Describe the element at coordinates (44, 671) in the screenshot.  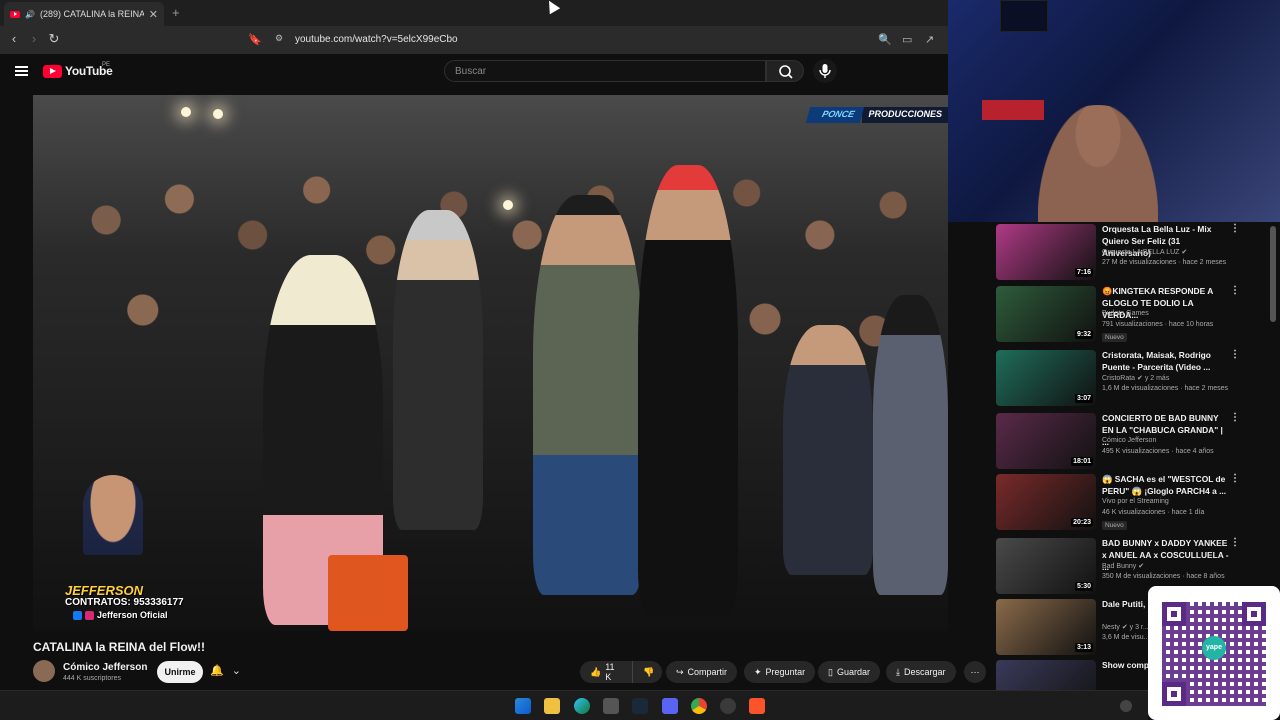
I see `channel-avatar` at that location.